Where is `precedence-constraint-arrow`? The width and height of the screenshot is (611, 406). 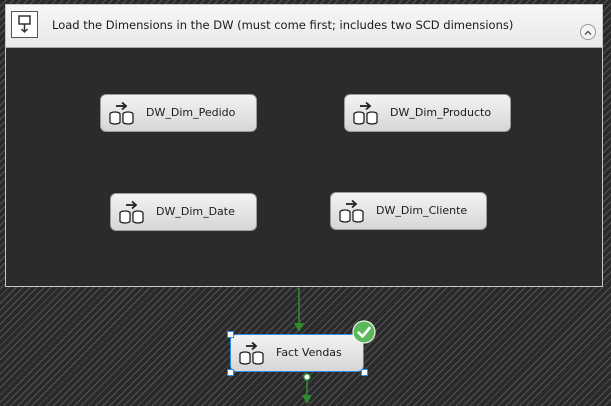 precedence-constraint-arrow is located at coordinates (299, 310).